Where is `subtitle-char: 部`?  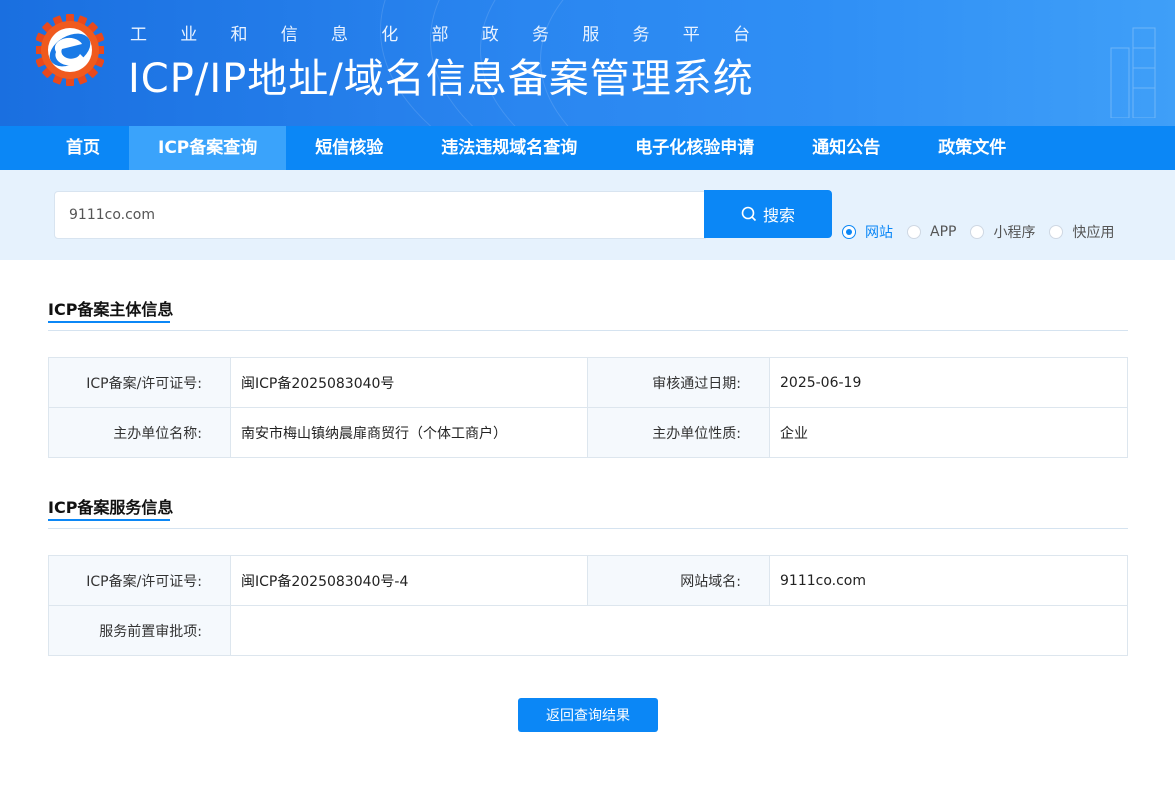 subtitle-char: 部 is located at coordinates (440, 35).